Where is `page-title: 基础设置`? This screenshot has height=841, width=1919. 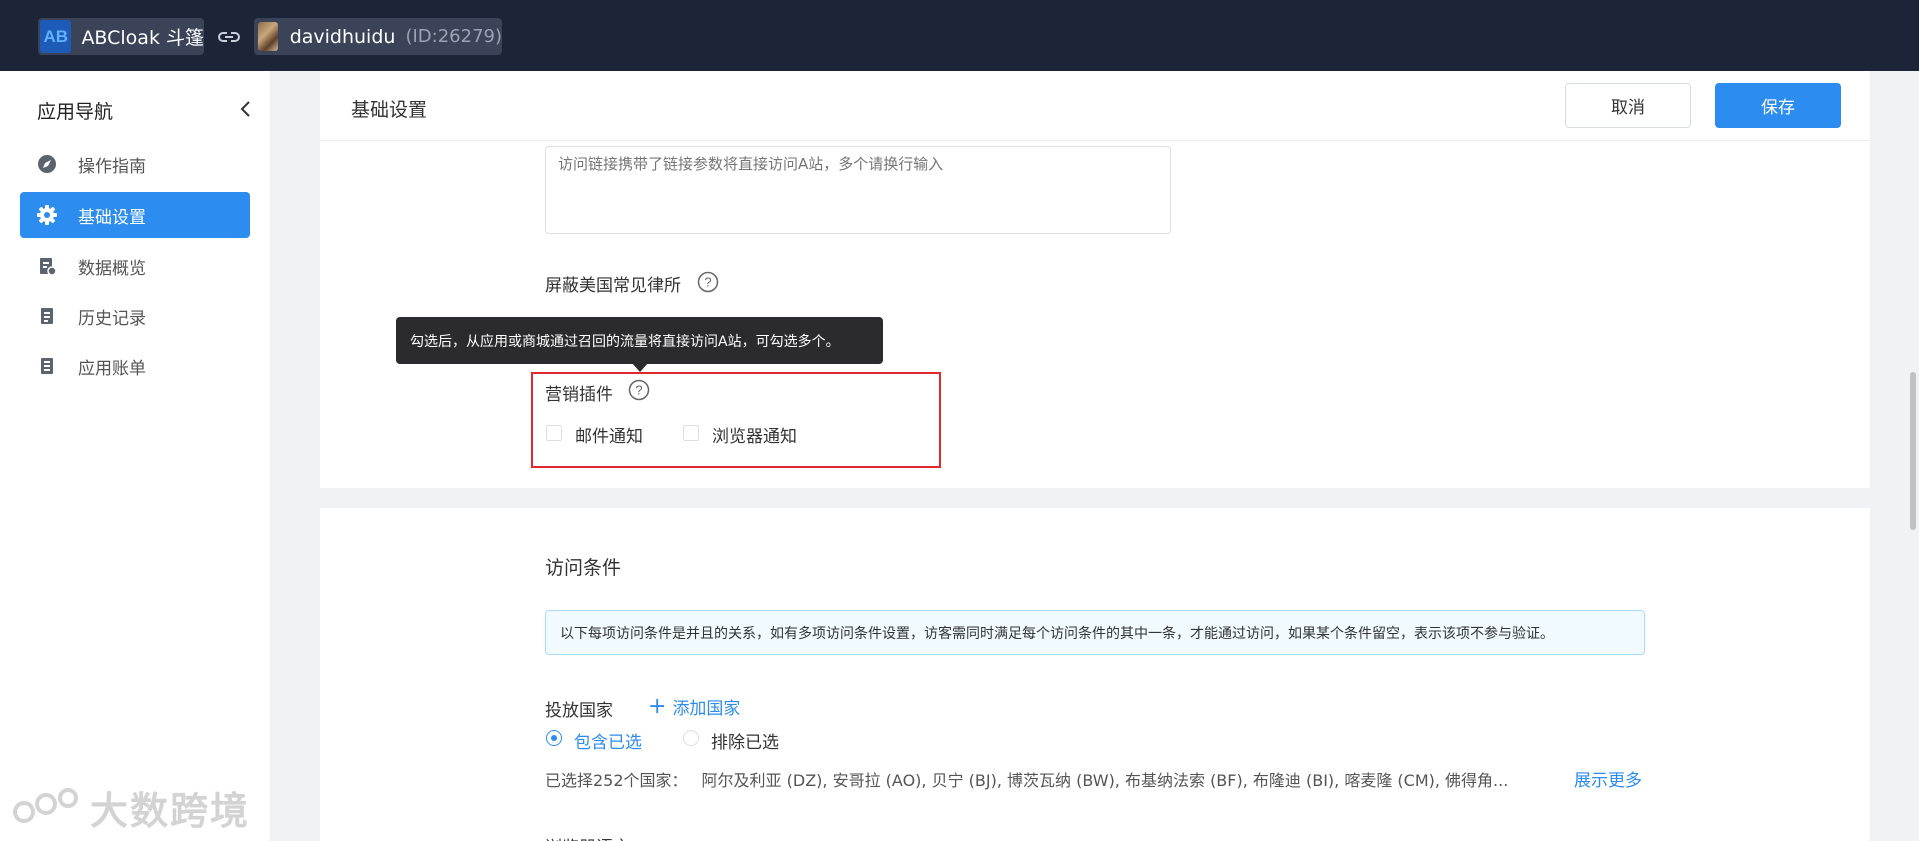 page-title: 基础设置 is located at coordinates (389, 110).